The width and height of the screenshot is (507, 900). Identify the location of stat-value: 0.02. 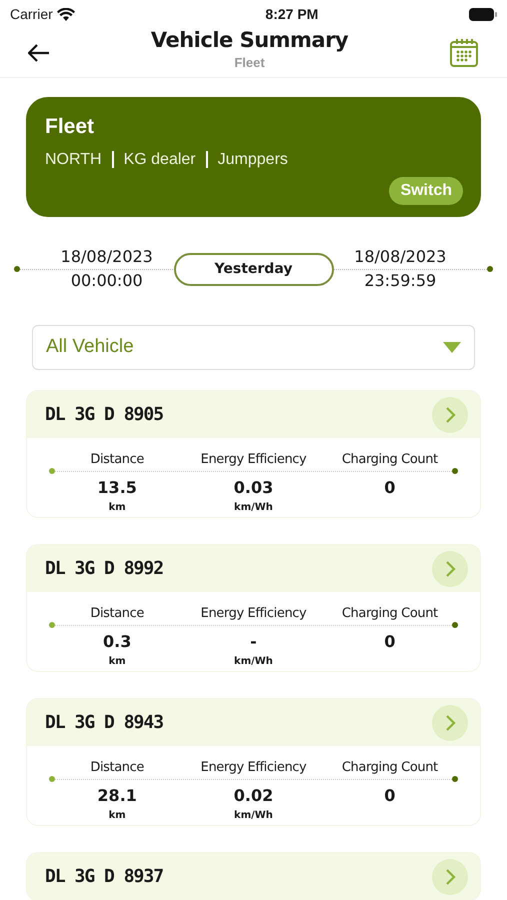
(254, 796).